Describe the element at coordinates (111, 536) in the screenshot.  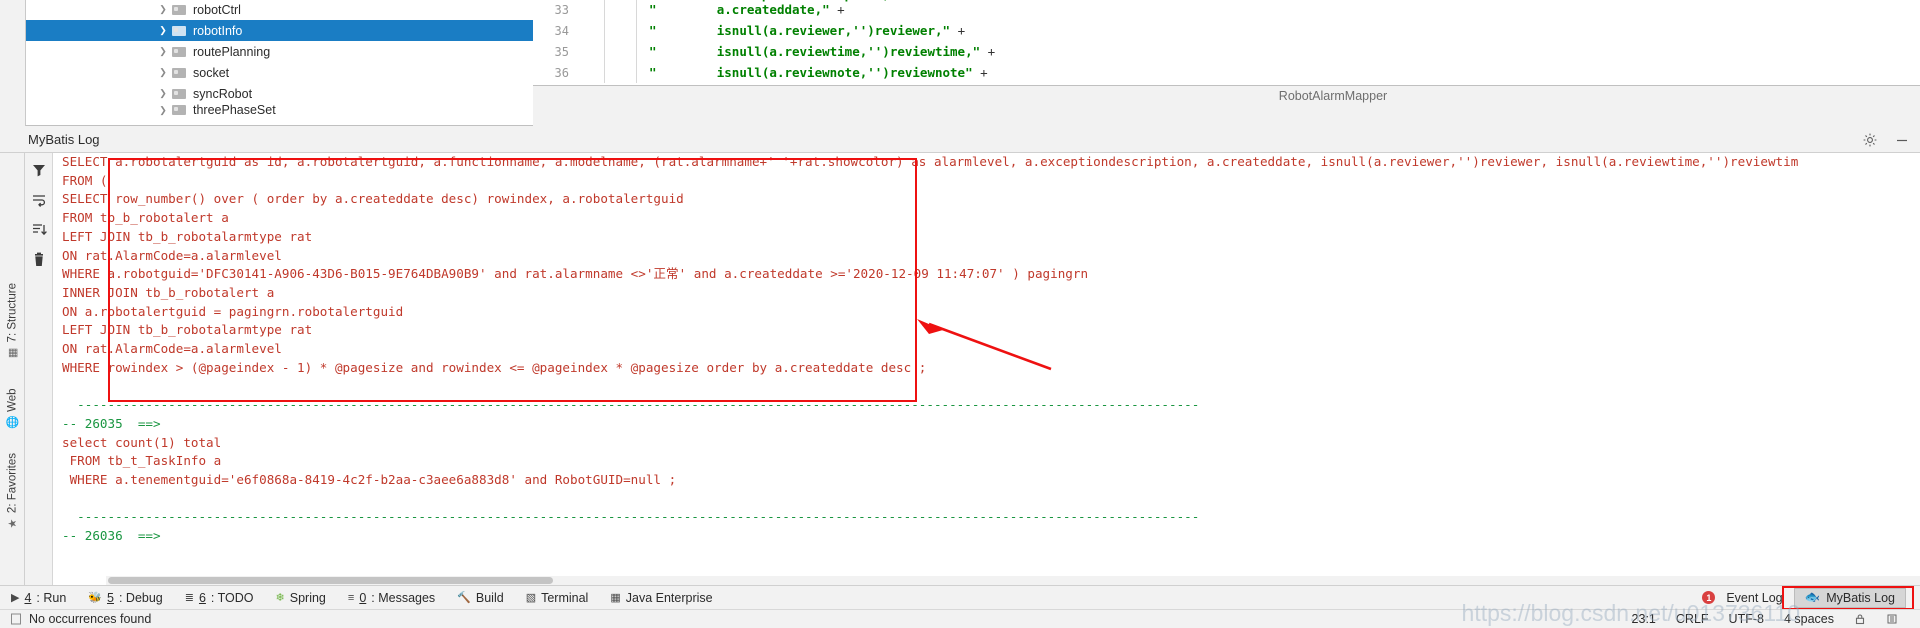
I see `log-line-comment: -- 26036 ==>` at that location.